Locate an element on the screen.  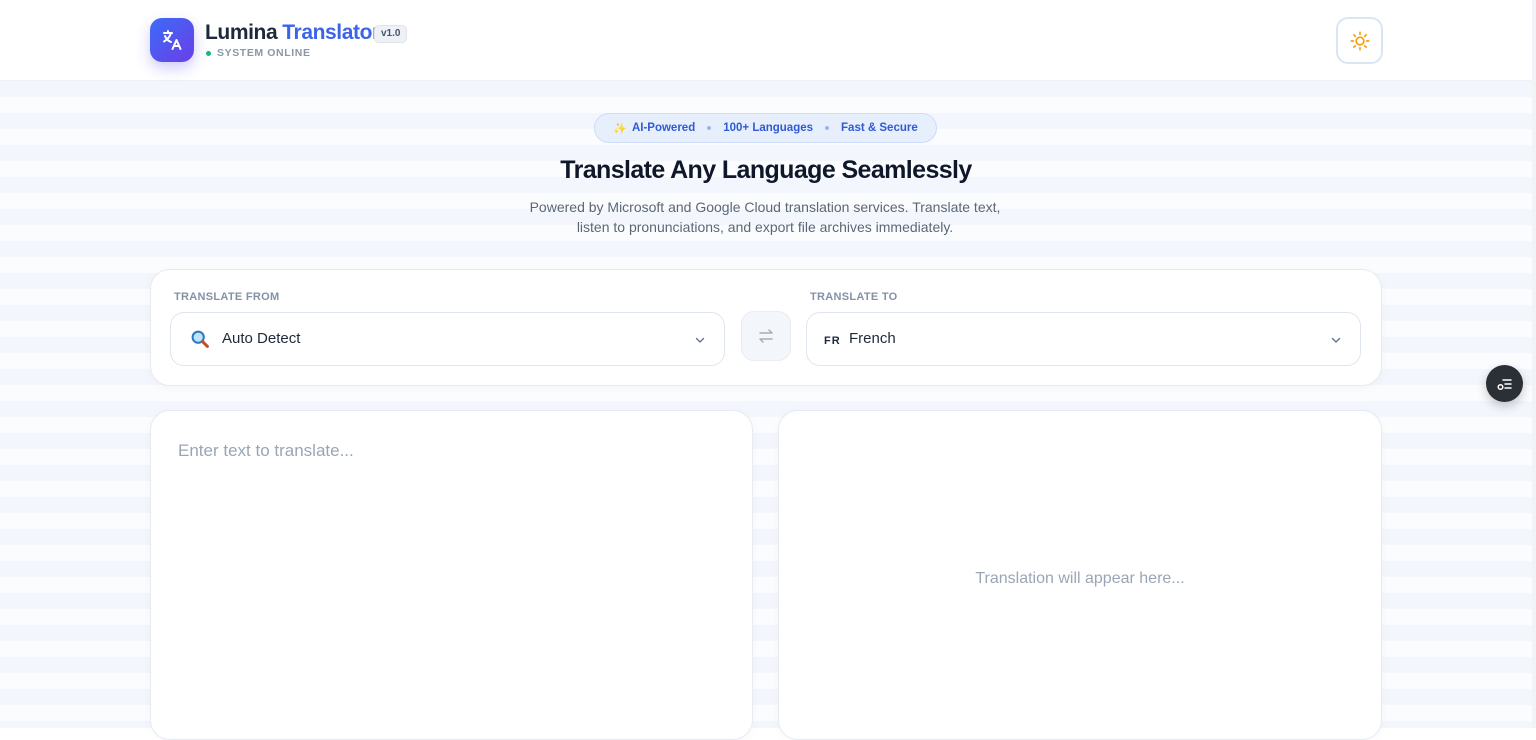
badge-ai-powered: AI-Powered is located at coordinates (663, 128).